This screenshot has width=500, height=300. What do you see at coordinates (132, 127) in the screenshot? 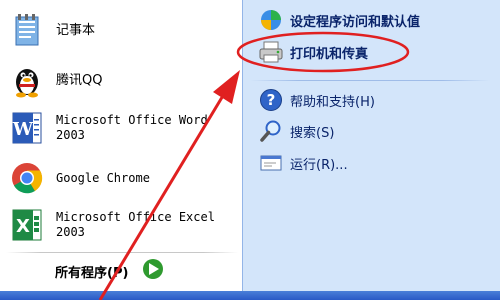
I see `pinned-item-label: Microsoft Office Word 2003` at bounding box center [132, 127].